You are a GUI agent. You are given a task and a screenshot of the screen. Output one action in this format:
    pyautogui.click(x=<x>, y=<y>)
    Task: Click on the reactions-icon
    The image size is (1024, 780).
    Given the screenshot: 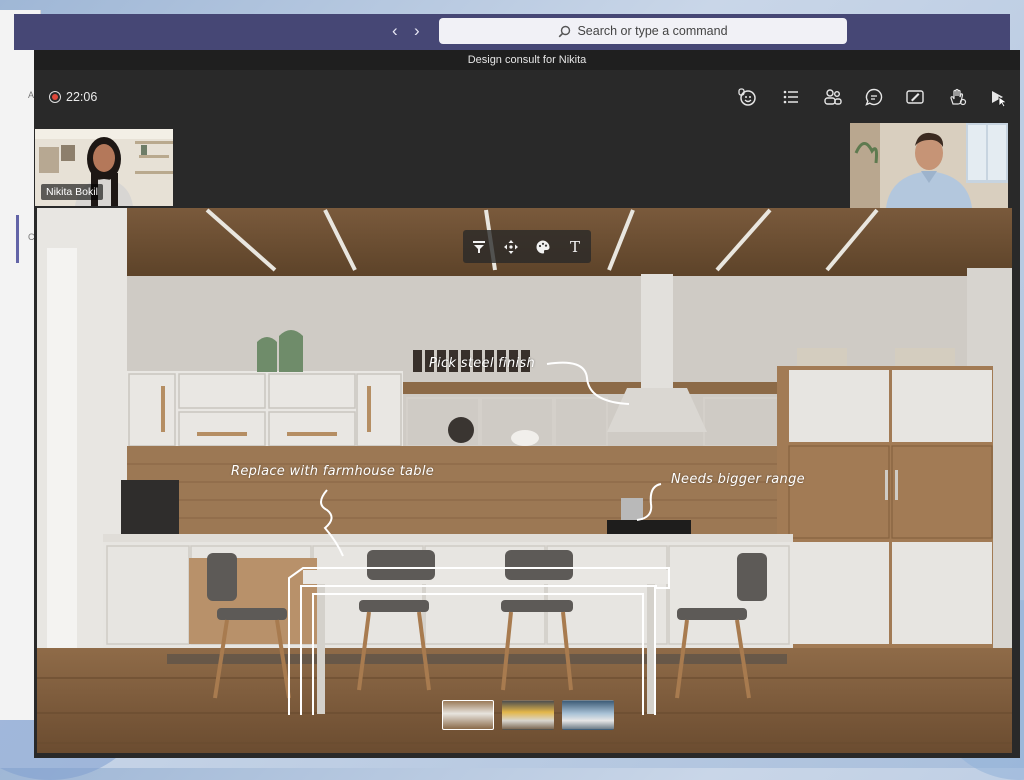 What is the action you would take?
    pyautogui.click(x=747, y=97)
    